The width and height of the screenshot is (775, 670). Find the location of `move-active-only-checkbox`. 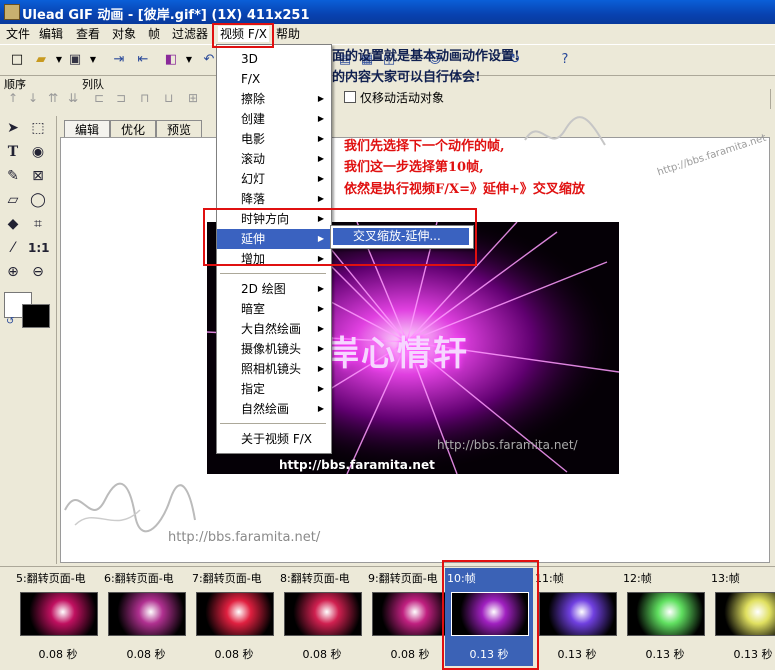

move-active-only-checkbox is located at coordinates (350, 97).